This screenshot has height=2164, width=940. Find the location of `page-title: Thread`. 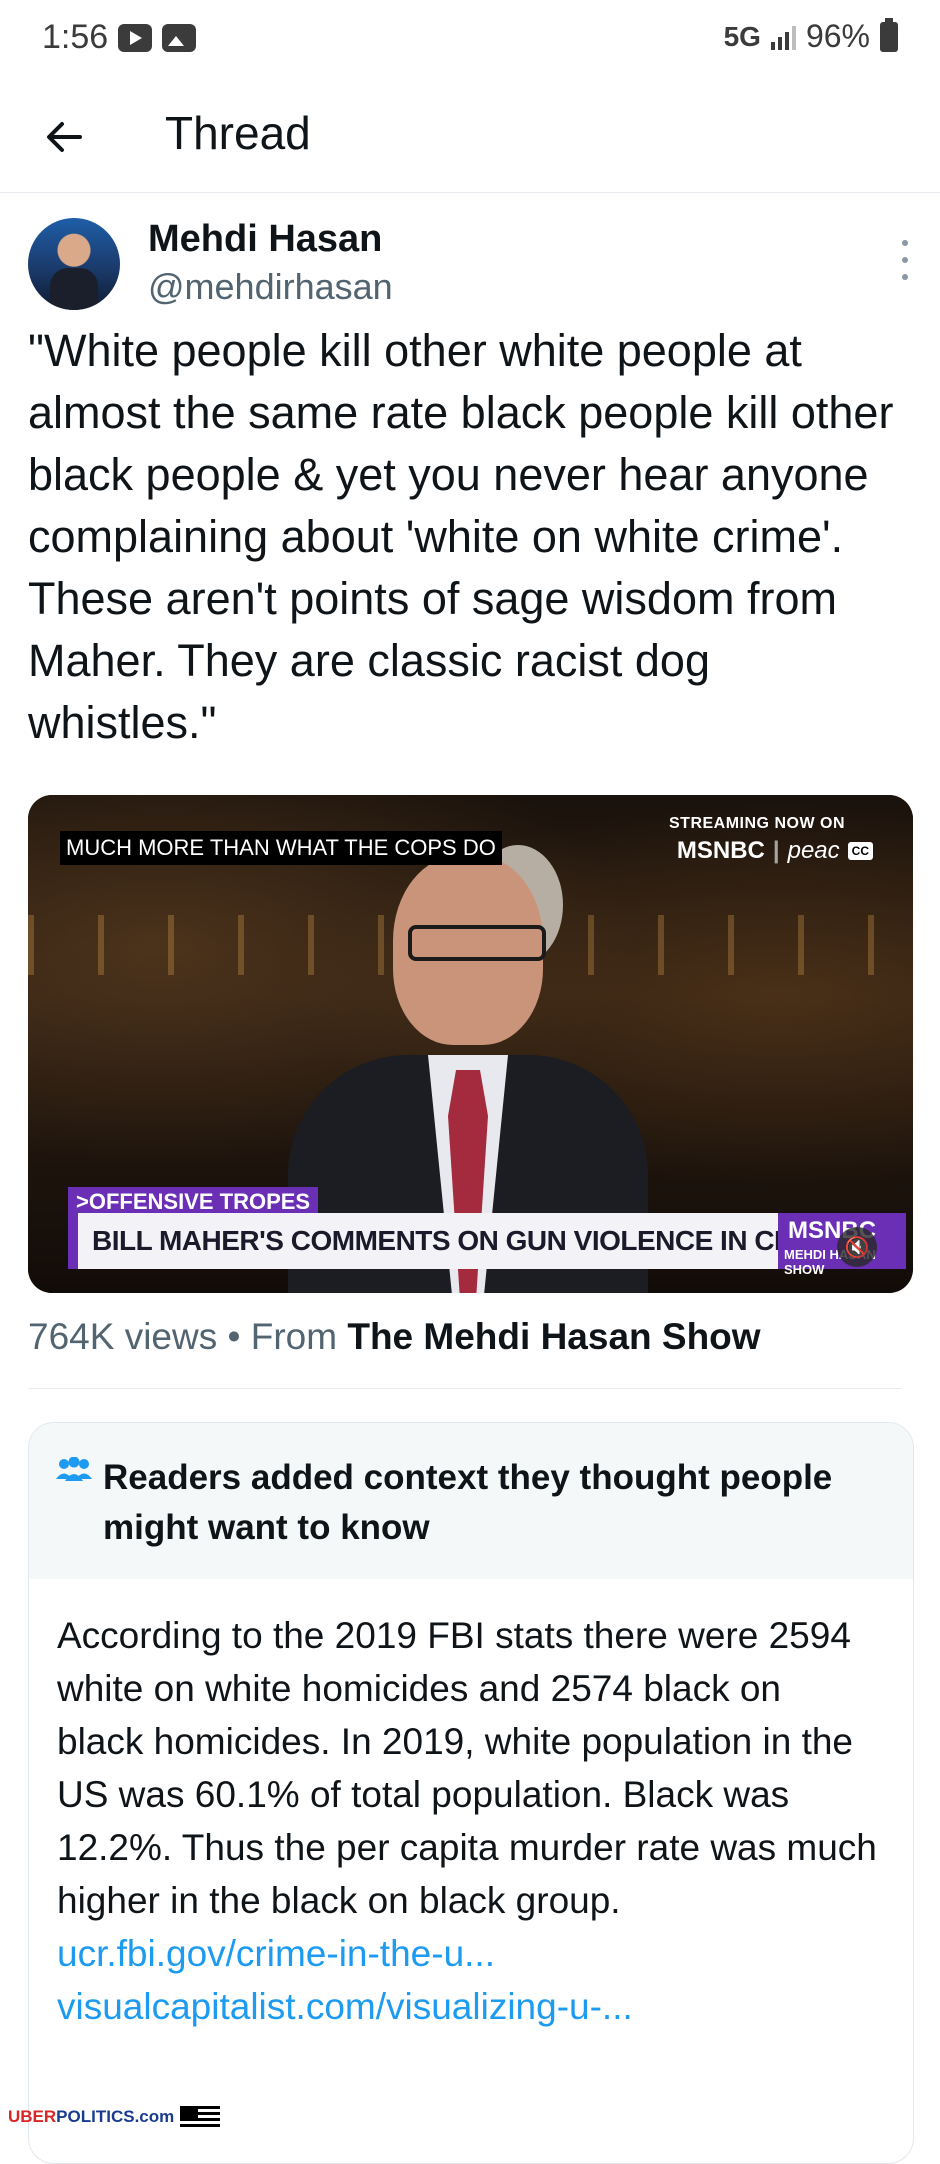

page-title: Thread is located at coordinates (238, 133).